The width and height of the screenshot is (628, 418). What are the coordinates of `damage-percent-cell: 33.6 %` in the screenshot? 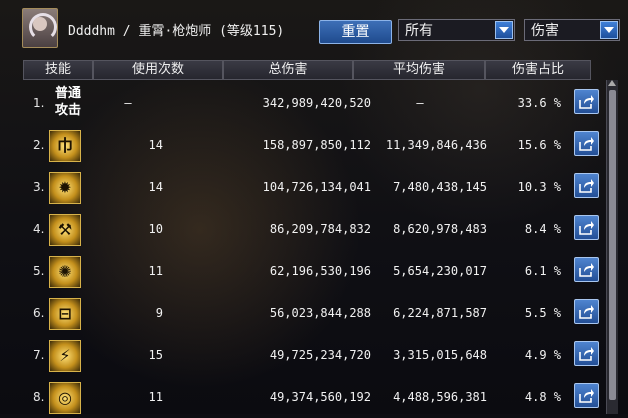 It's located at (539, 103).